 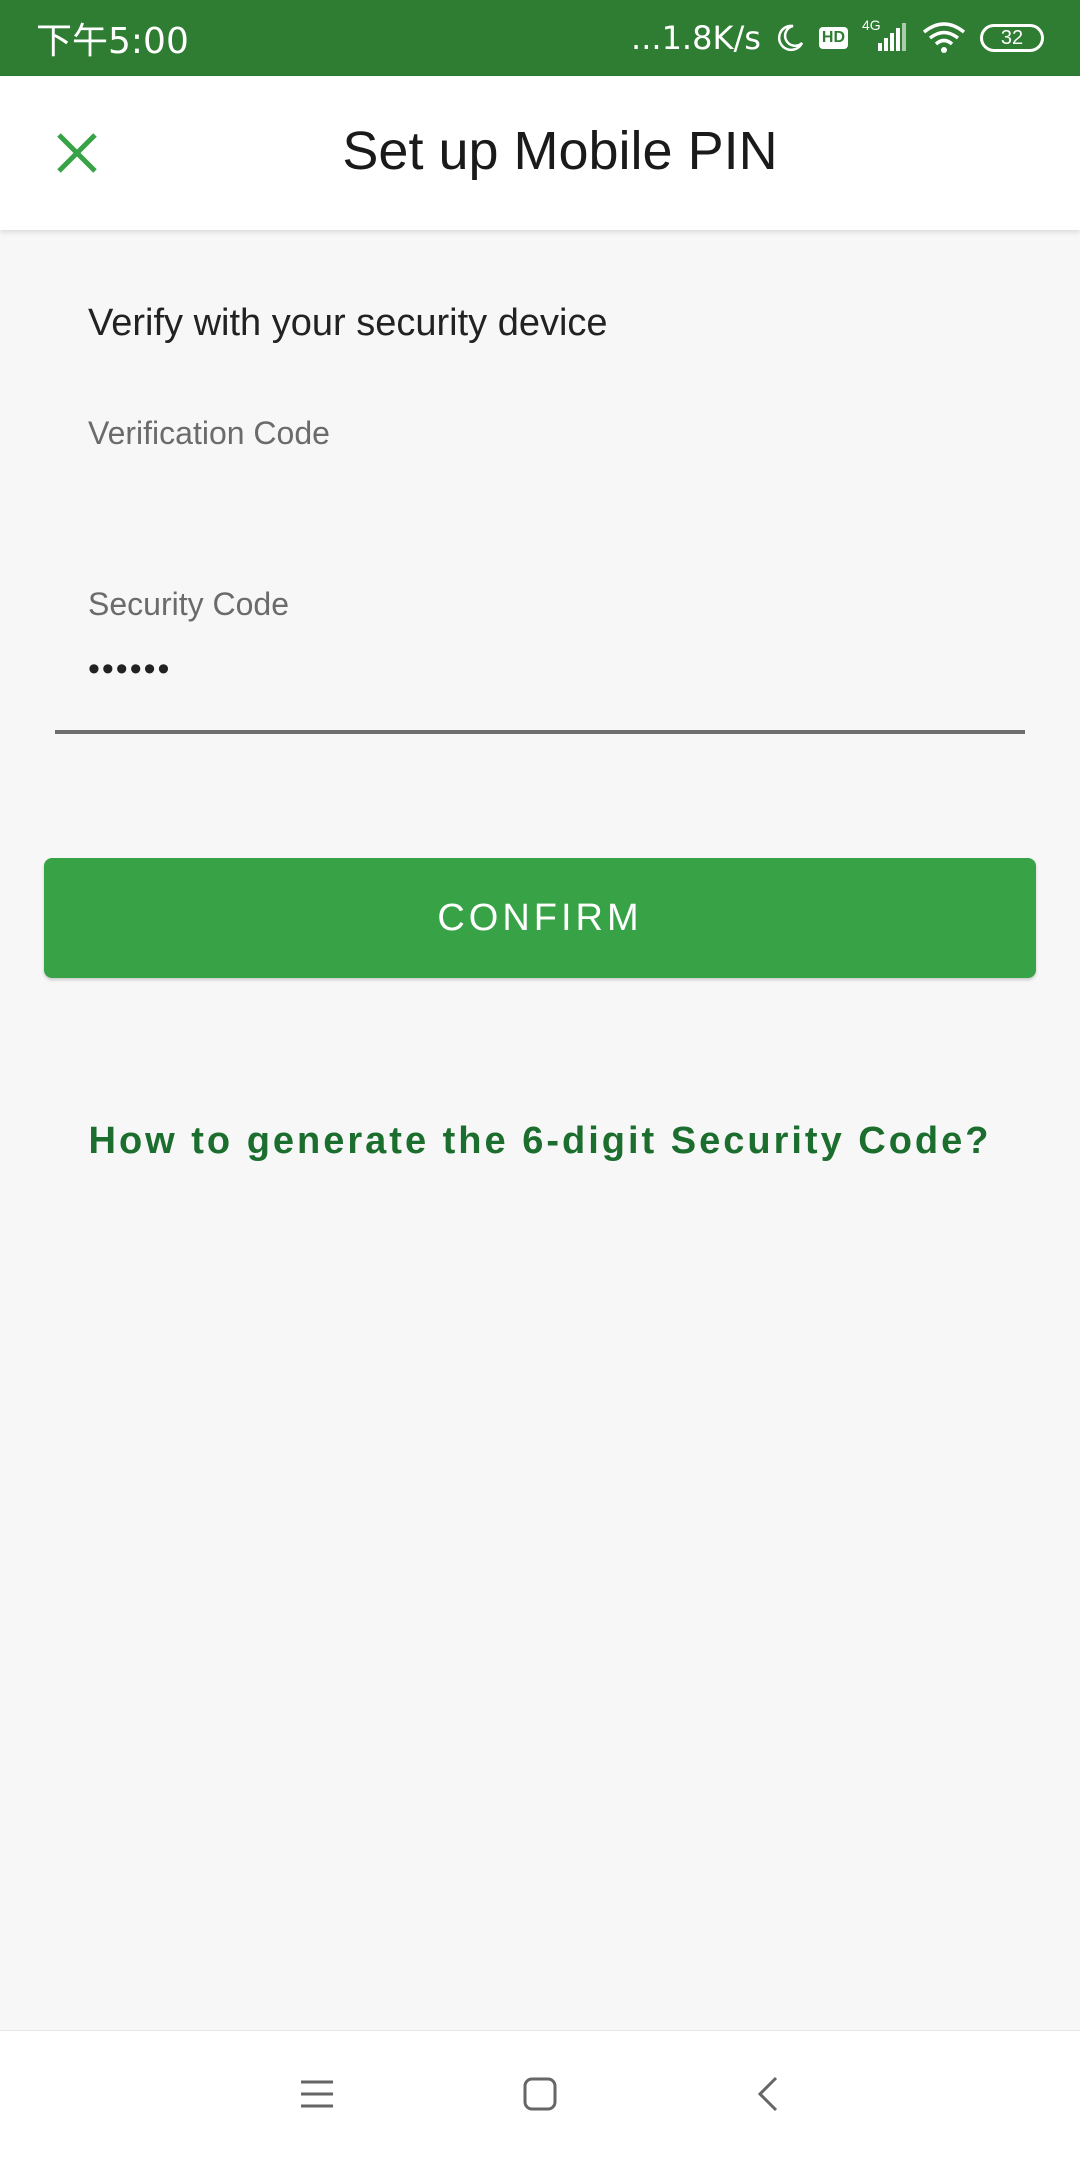 I want to click on app-bar: Set up Mobile PIN, so click(x=540, y=153).